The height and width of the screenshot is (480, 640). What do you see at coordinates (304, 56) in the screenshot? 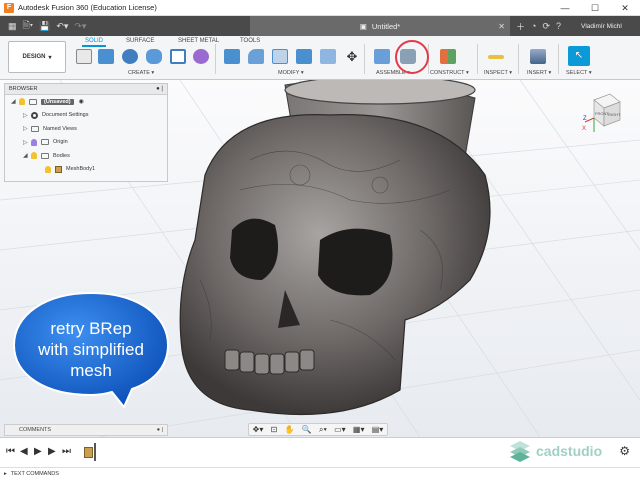
I see `split-body-icon` at bounding box center [304, 56].